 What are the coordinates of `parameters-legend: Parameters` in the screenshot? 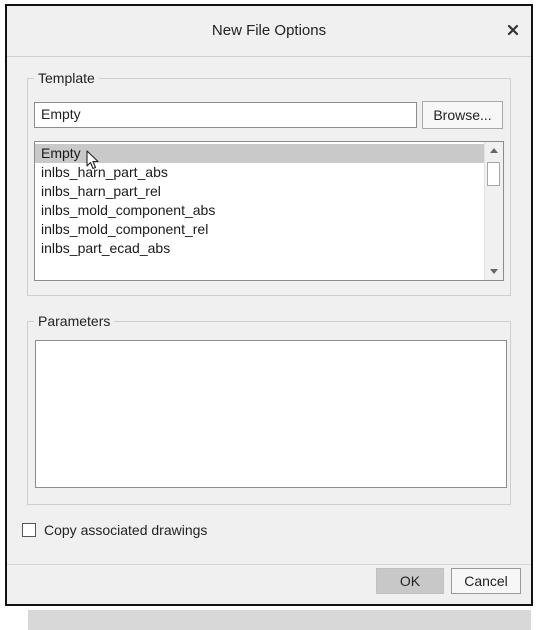 It's located at (74, 321).